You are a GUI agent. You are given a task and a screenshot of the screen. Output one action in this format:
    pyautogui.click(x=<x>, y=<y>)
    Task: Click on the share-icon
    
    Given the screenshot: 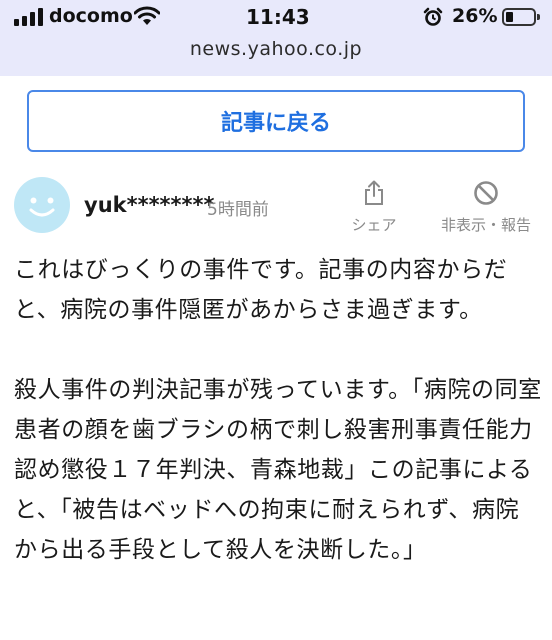 What is the action you would take?
    pyautogui.click(x=374, y=192)
    